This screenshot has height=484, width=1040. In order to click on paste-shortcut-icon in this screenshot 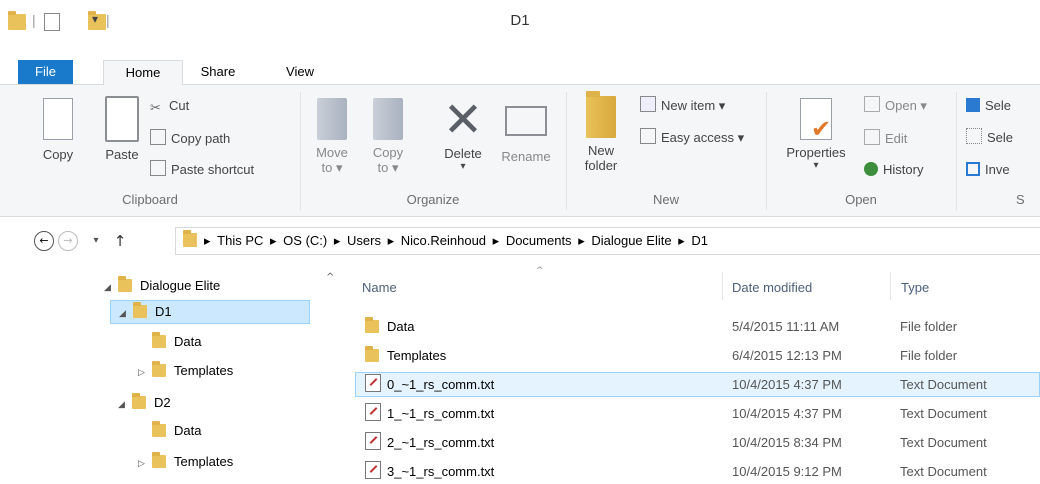, I will do `click(158, 168)`.